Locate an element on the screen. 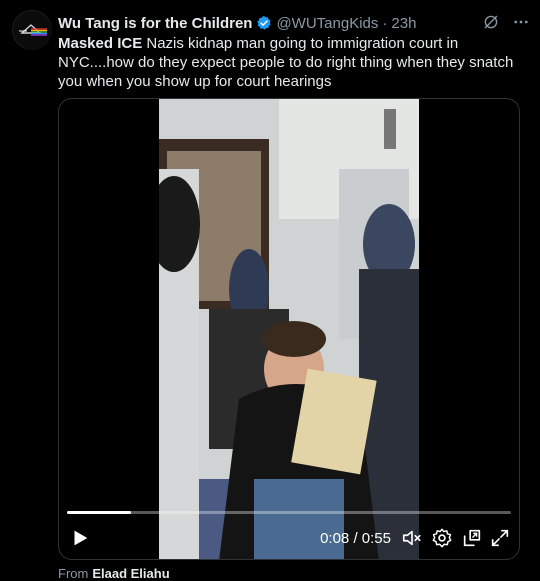 This screenshot has height=581, width=540. fullscreen-icon is located at coordinates (500, 538).